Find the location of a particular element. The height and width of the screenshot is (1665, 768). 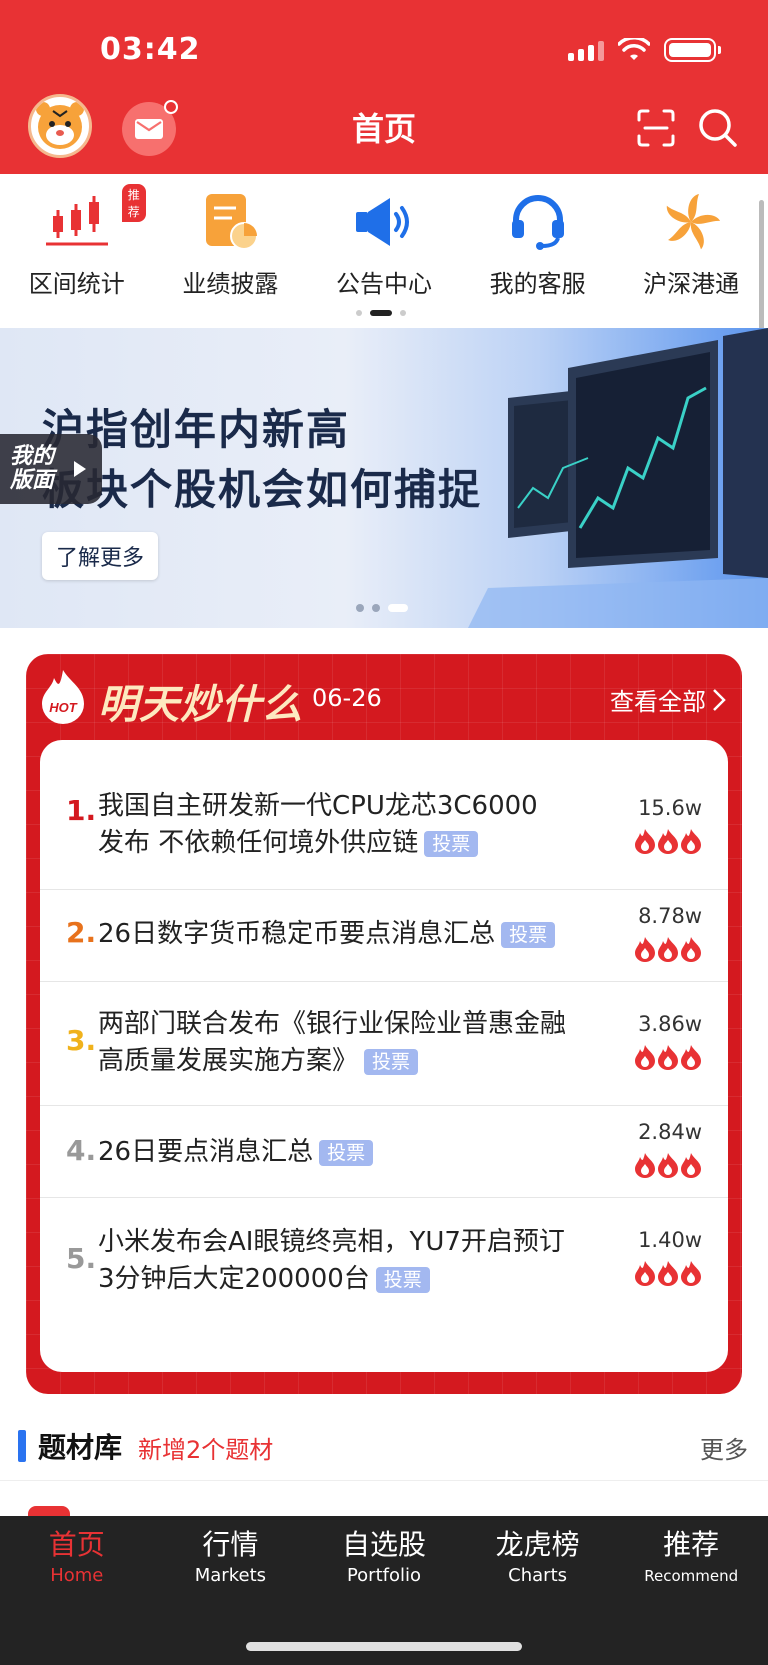

topic-library-title: 题材库 is located at coordinates (80, 1447).